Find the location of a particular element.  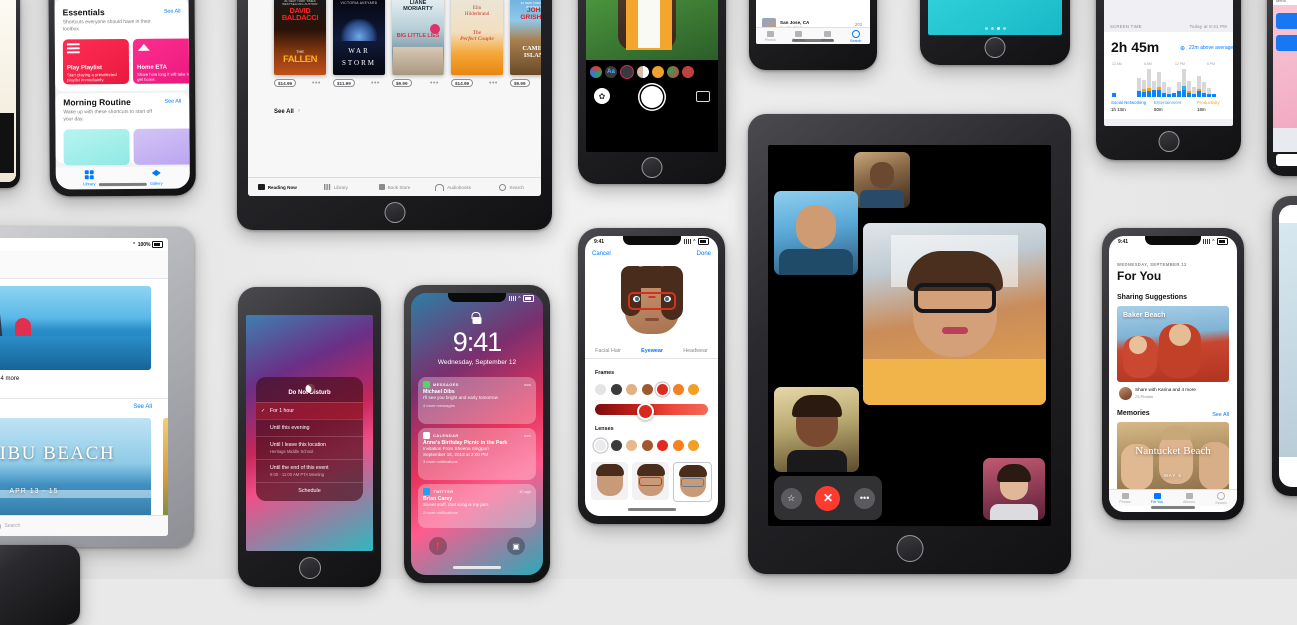

more-effects-icon is located at coordinates (688, 72).